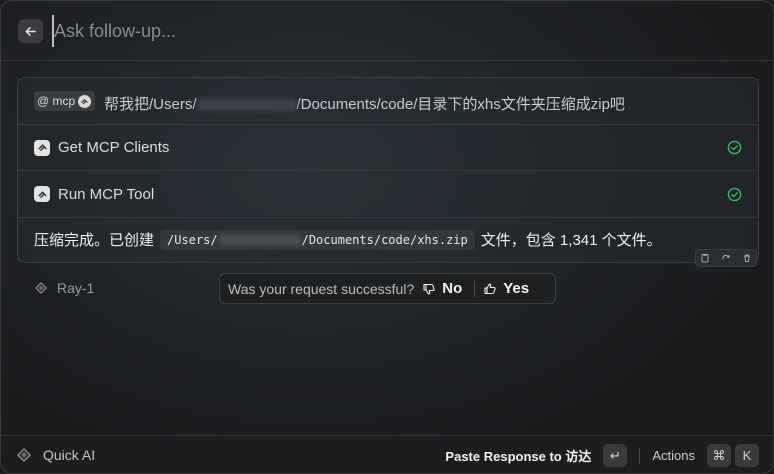 This screenshot has height=474, width=774. What do you see at coordinates (452, 288) in the screenshot?
I see `feedback-no-label: No` at bounding box center [452, 288].